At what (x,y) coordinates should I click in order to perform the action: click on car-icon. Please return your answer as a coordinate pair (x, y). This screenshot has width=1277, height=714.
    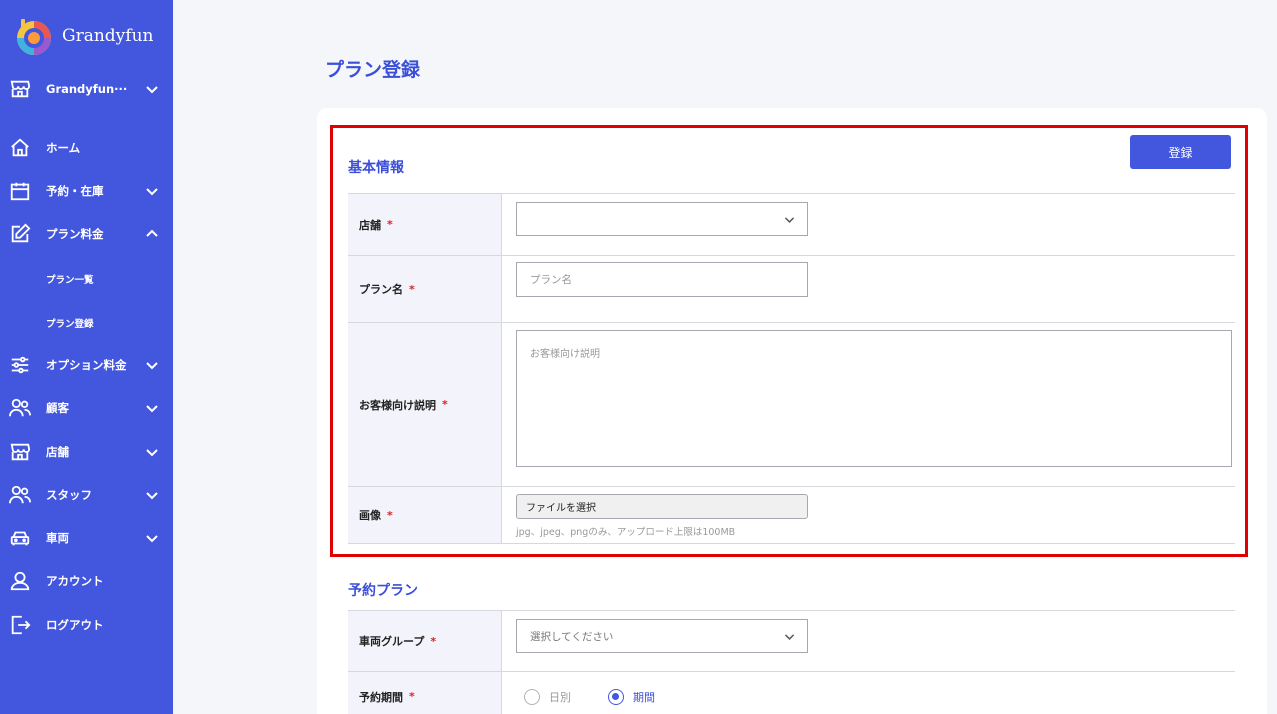
    Looking at the image, I should click on (20, 538).